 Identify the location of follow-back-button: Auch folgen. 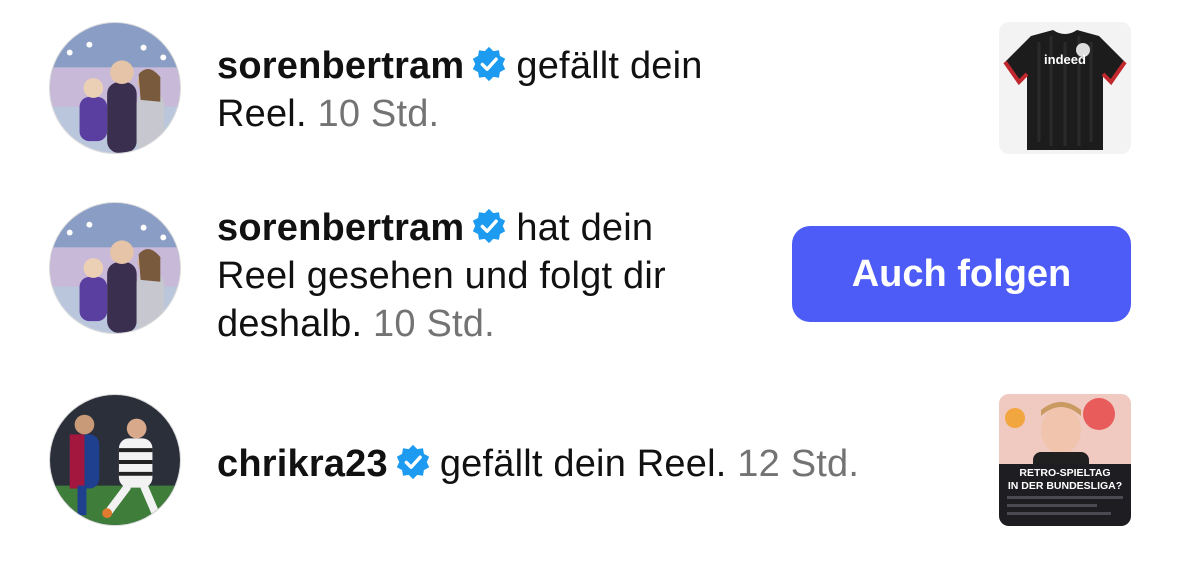
(961, 274).